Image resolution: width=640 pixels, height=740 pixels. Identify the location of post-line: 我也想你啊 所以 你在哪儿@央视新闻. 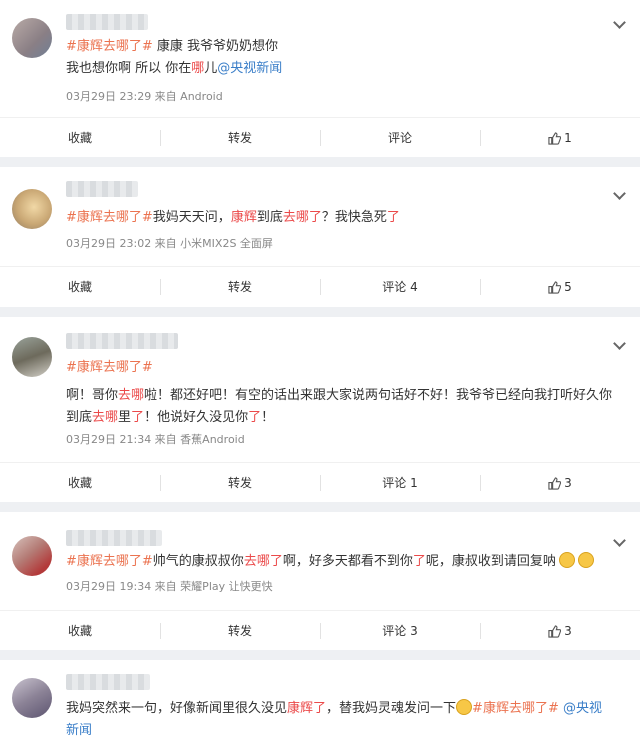
(342, 69).